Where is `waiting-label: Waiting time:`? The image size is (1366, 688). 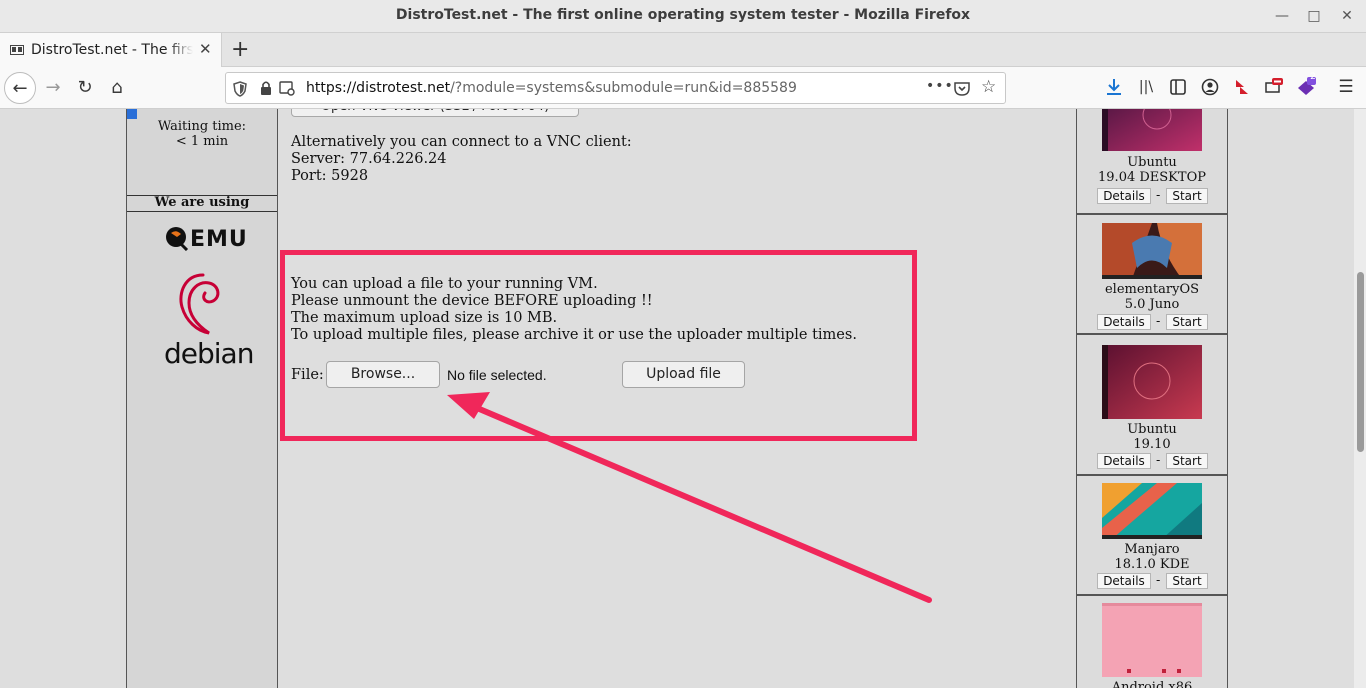 waiting-label: Waiting time: is located at coordinates (202, 126).